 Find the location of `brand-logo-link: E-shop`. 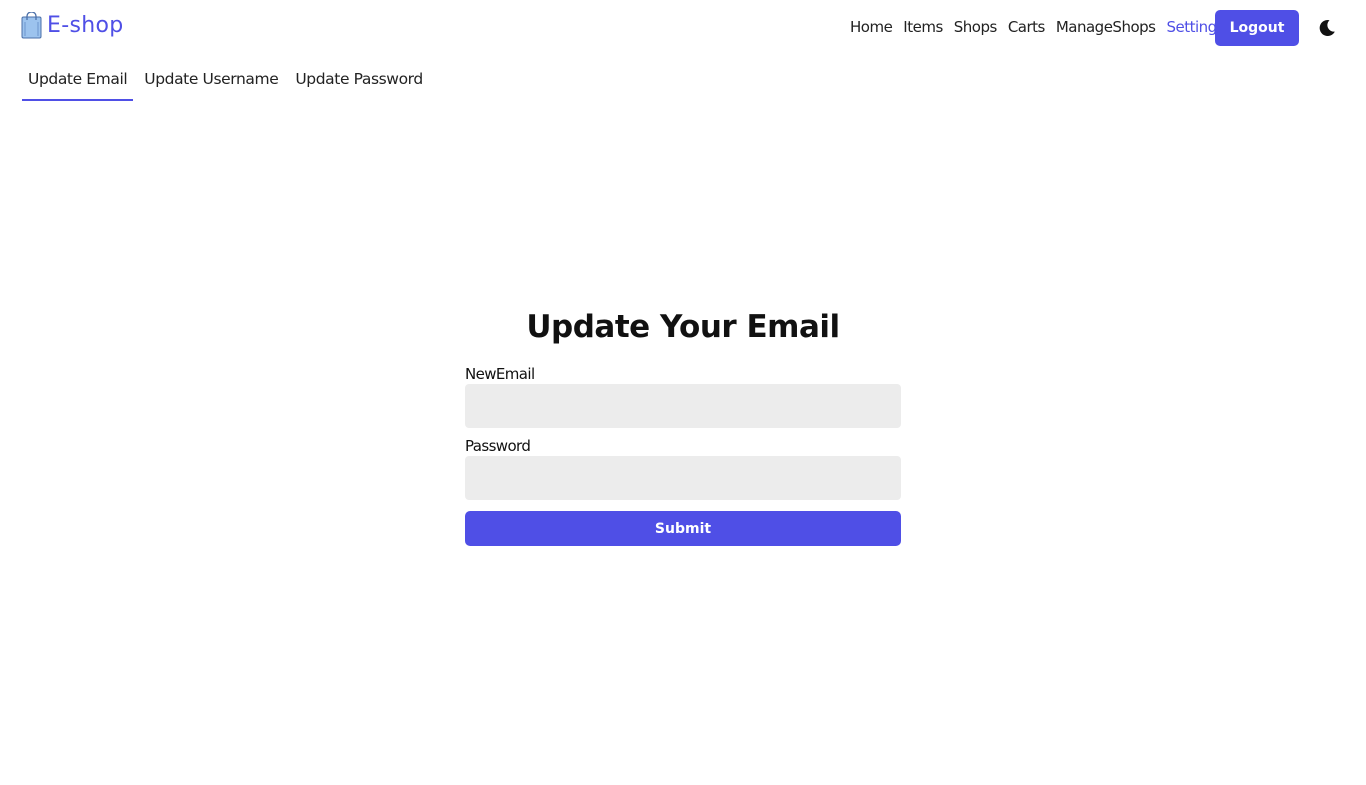

brand-logo-link: E-shop is located at coordinates (72, 25).